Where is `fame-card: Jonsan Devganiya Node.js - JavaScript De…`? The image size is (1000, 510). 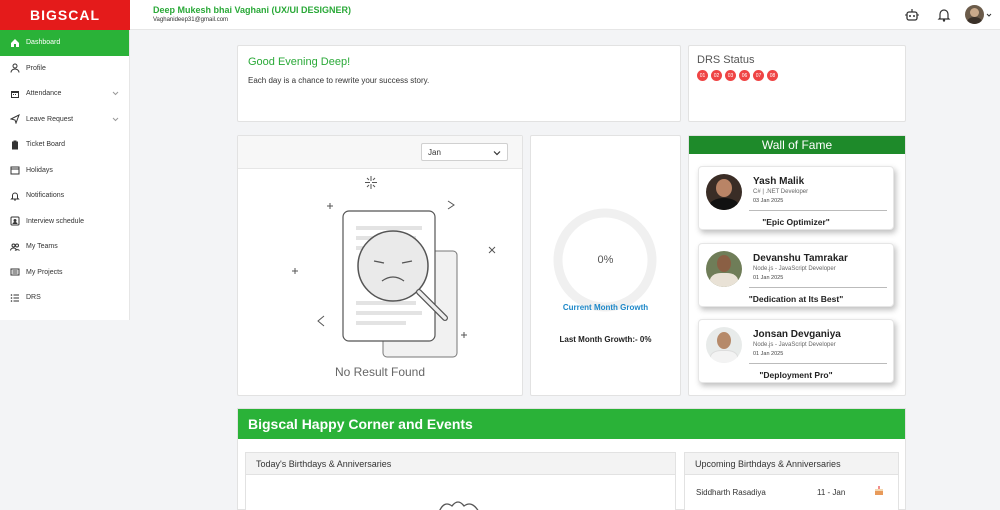
fame-card: Jonsan Devganiya Node.js - JavaScript De… is located at coordinates (796, 351).